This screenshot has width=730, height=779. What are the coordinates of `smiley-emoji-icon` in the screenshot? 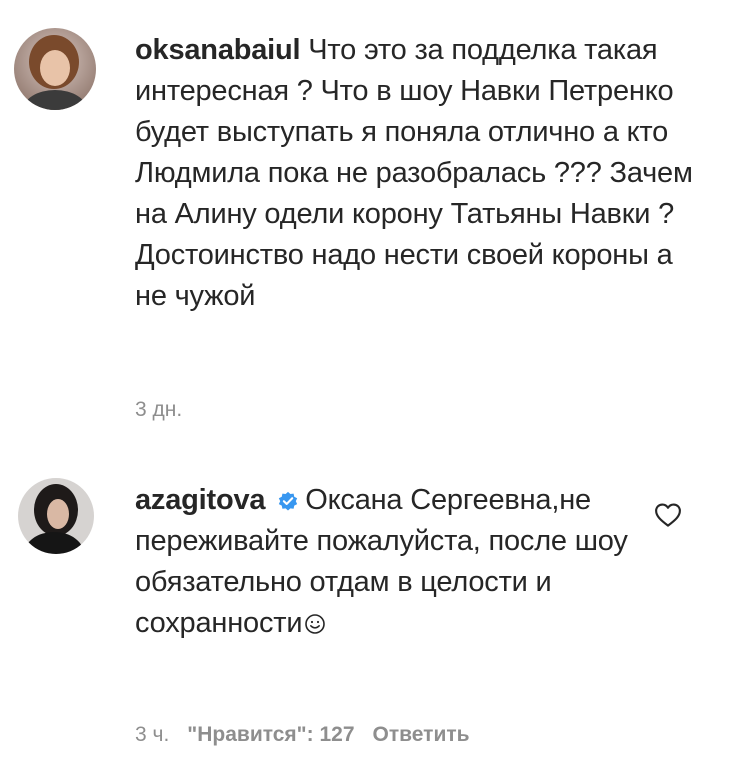 It's located at (315, 620).